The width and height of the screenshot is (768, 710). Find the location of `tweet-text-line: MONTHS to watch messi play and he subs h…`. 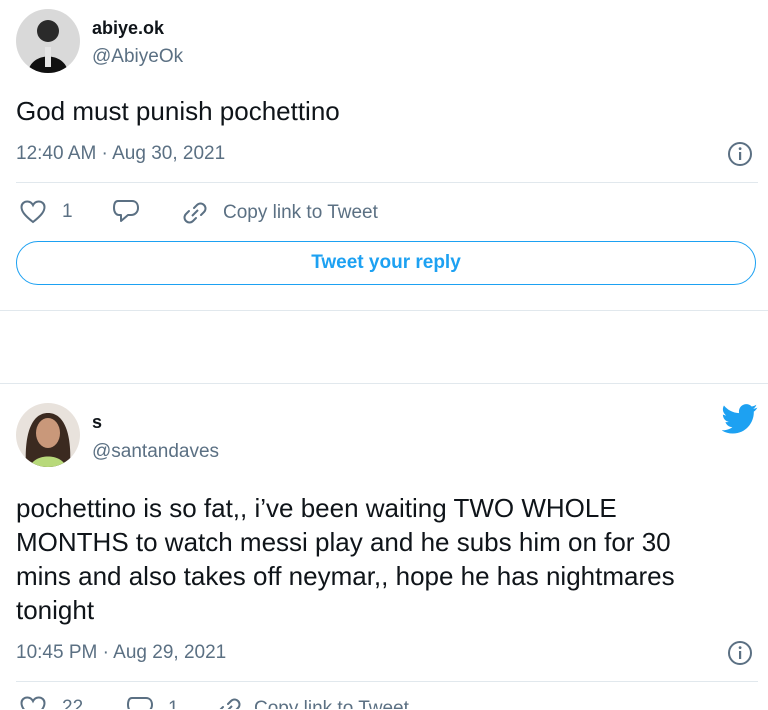

tweet-text-line: MONTHS to watch messi play and he subs h… is located at coordinates (343, 542).